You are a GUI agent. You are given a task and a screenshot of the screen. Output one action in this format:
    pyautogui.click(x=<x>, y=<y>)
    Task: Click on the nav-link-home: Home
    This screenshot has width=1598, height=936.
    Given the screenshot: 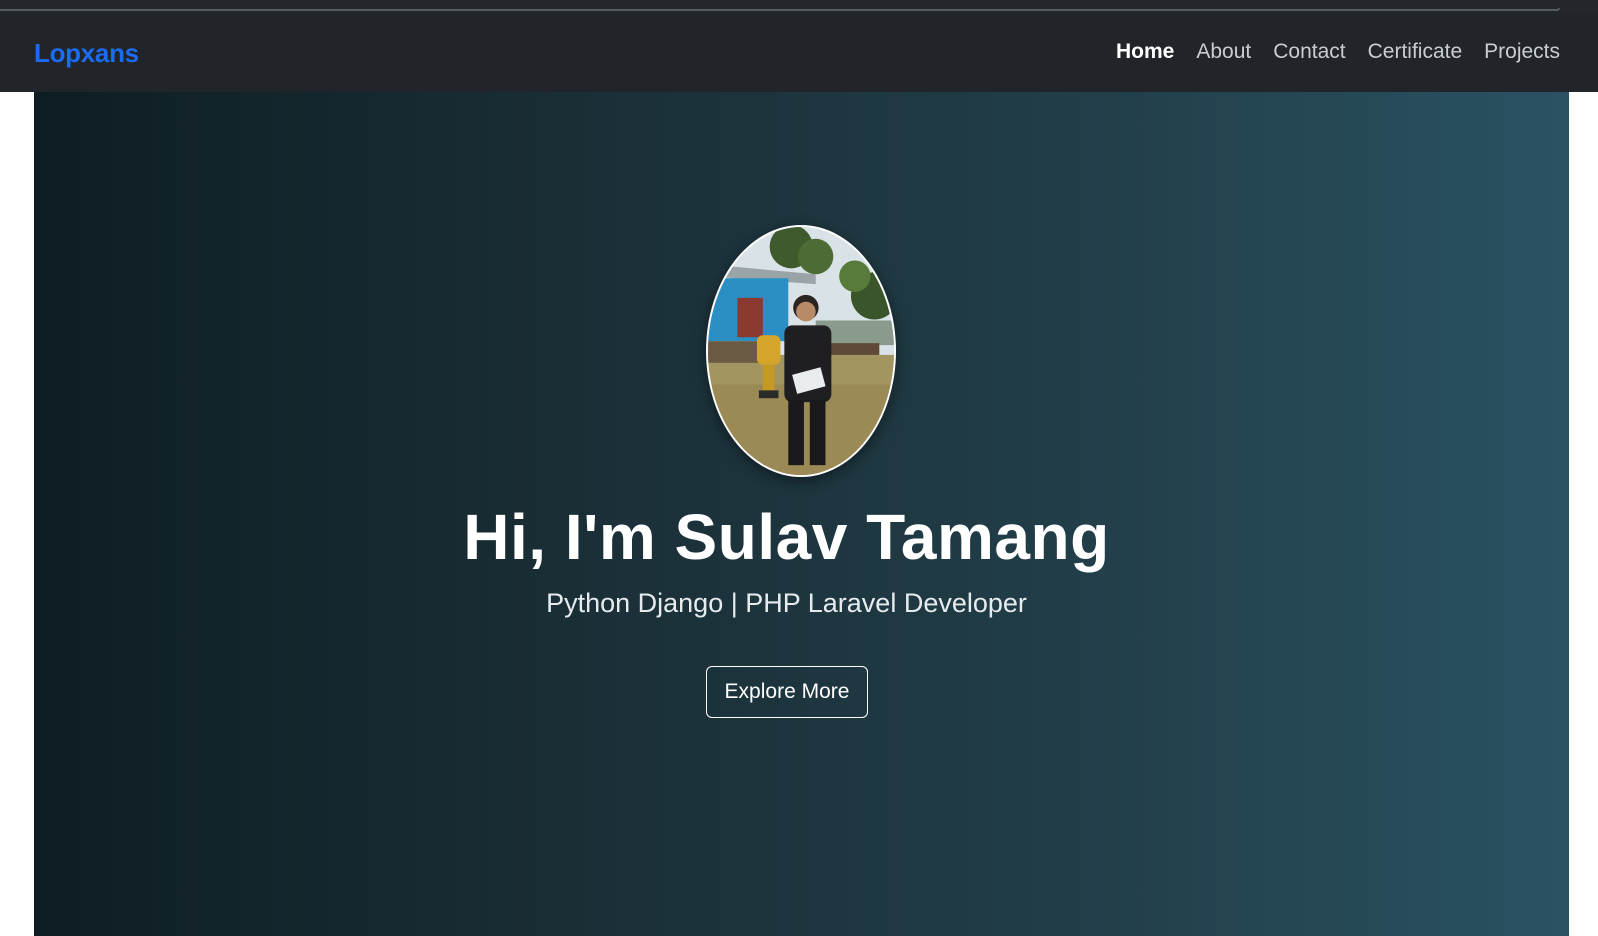 What is the action you would take?
    pyautogui.click(x=1145, y=51)
    